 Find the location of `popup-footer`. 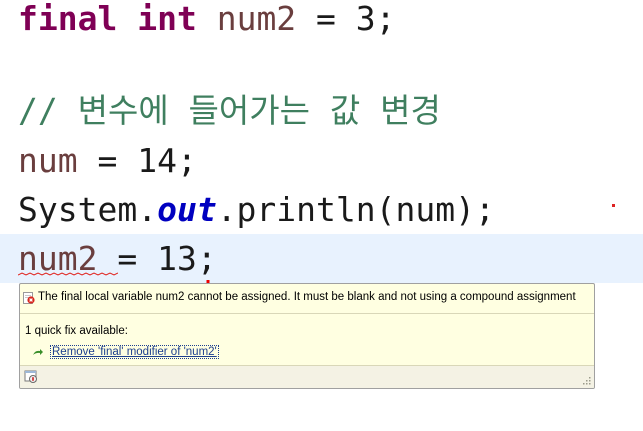

popup-footer is located at coordinates (307, 376).